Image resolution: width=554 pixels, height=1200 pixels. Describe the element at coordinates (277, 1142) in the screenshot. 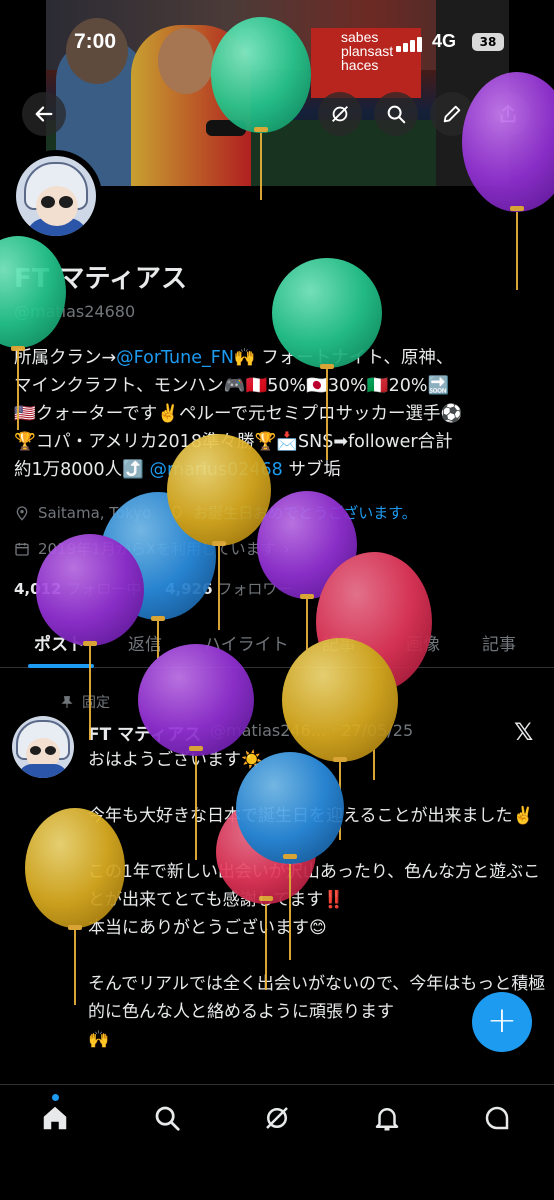

I see `bottom-nav` at that location.